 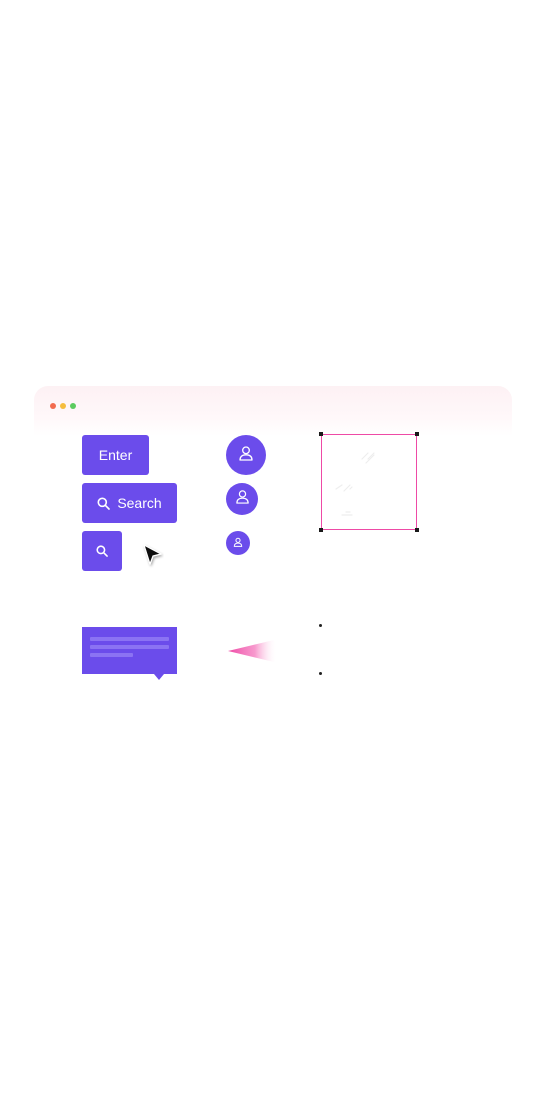 What do you see at coordinates (417, 434) in the screenshot?
I see `resize-handle-top-right` at bounding box center [417, 434].